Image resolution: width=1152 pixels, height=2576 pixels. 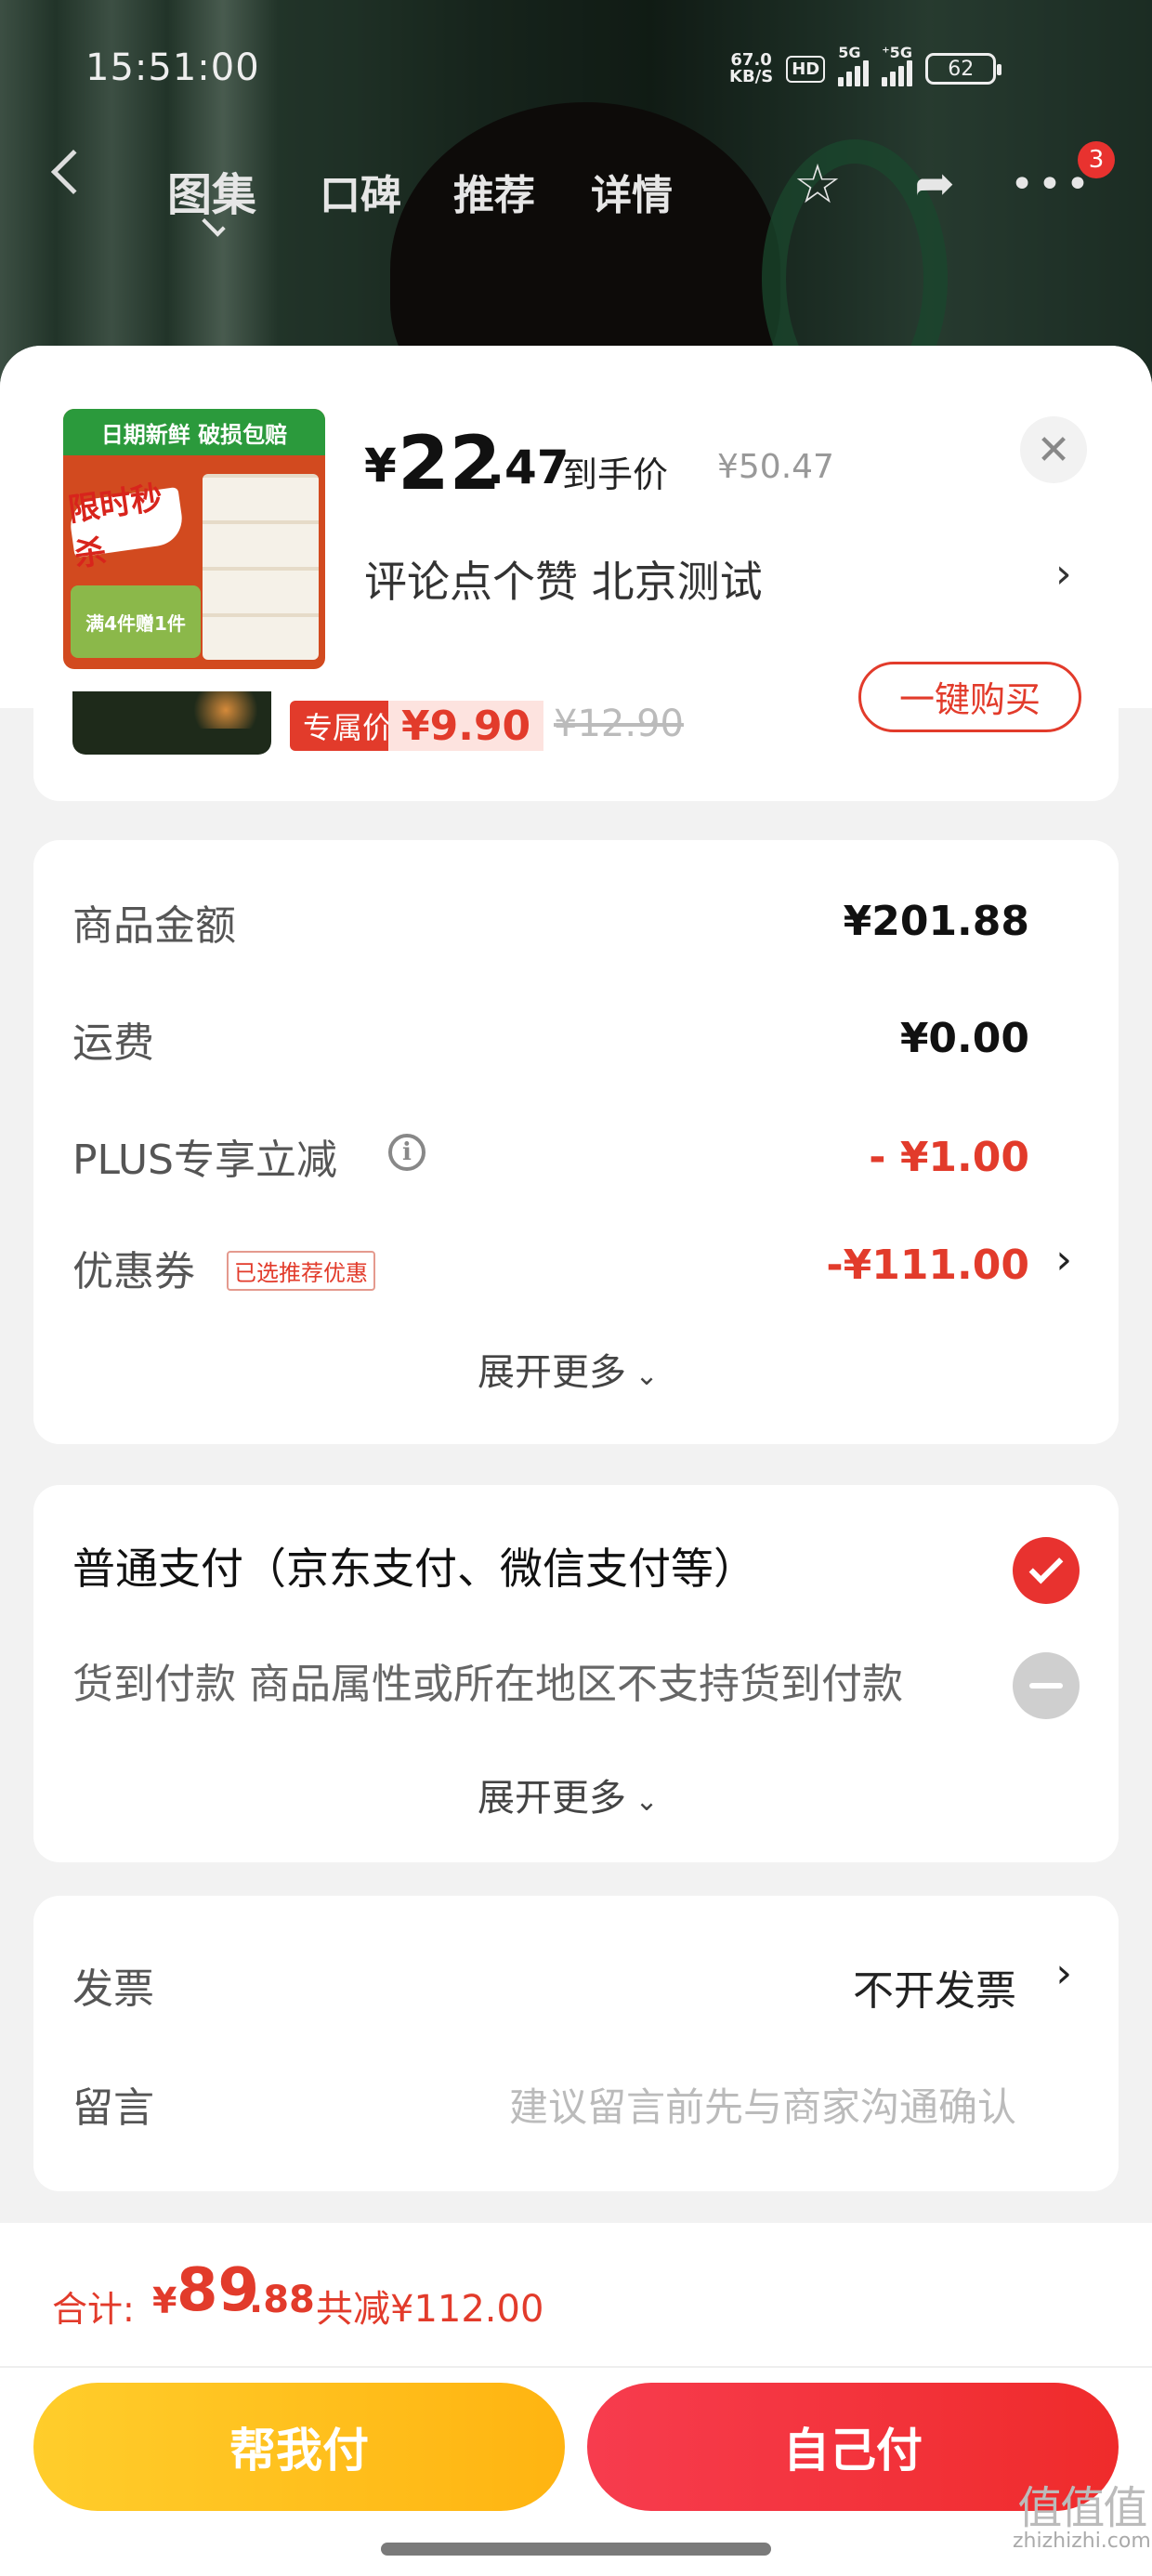 What do you see at coordinates (1053, 449) in the screenshot?
I see `close-button: ✕` at bounding box center [1053, 449].